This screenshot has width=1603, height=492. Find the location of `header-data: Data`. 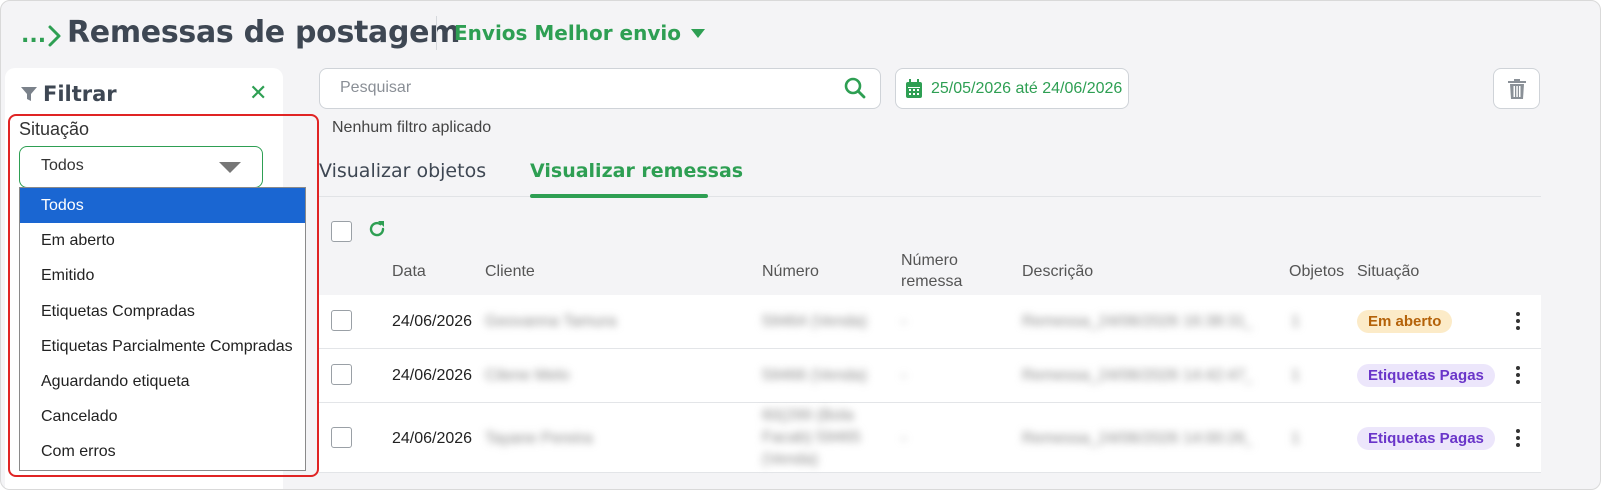

header-data: Data is located at coordinates (409, 271).